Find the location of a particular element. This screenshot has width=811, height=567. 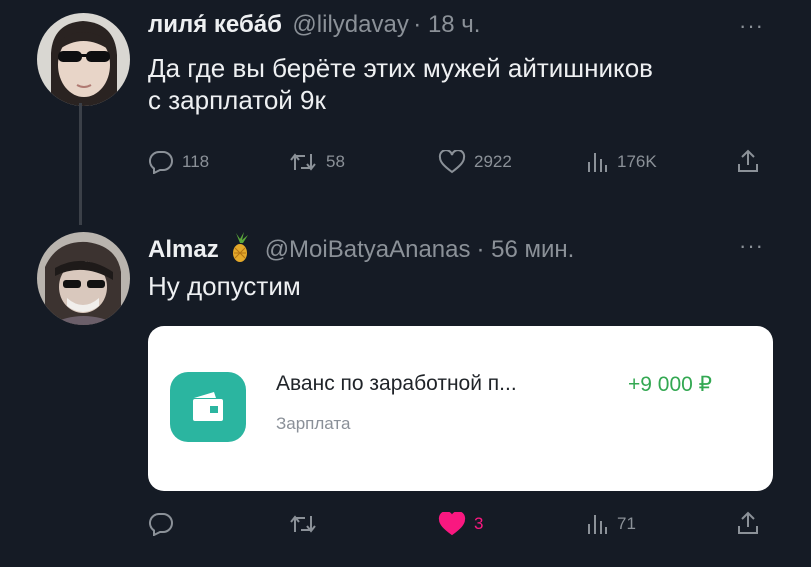

avatar-lilya is located at coordinates (83, 59).